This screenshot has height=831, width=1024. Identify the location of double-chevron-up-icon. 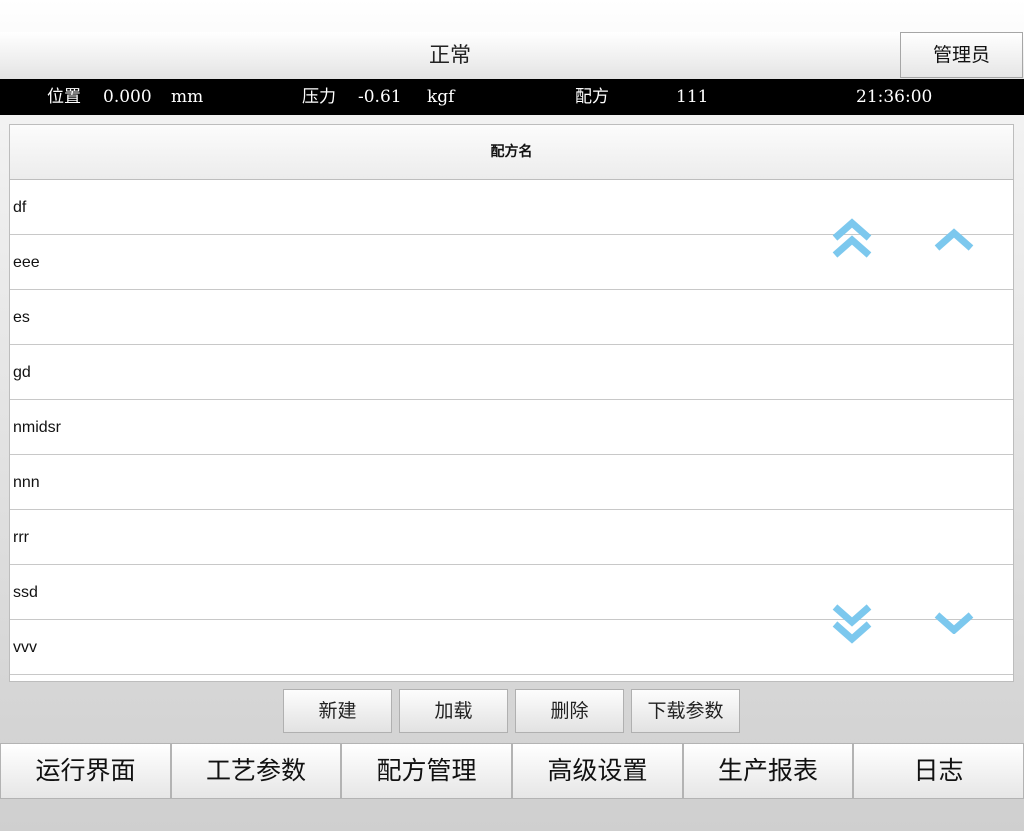
(852, 239).